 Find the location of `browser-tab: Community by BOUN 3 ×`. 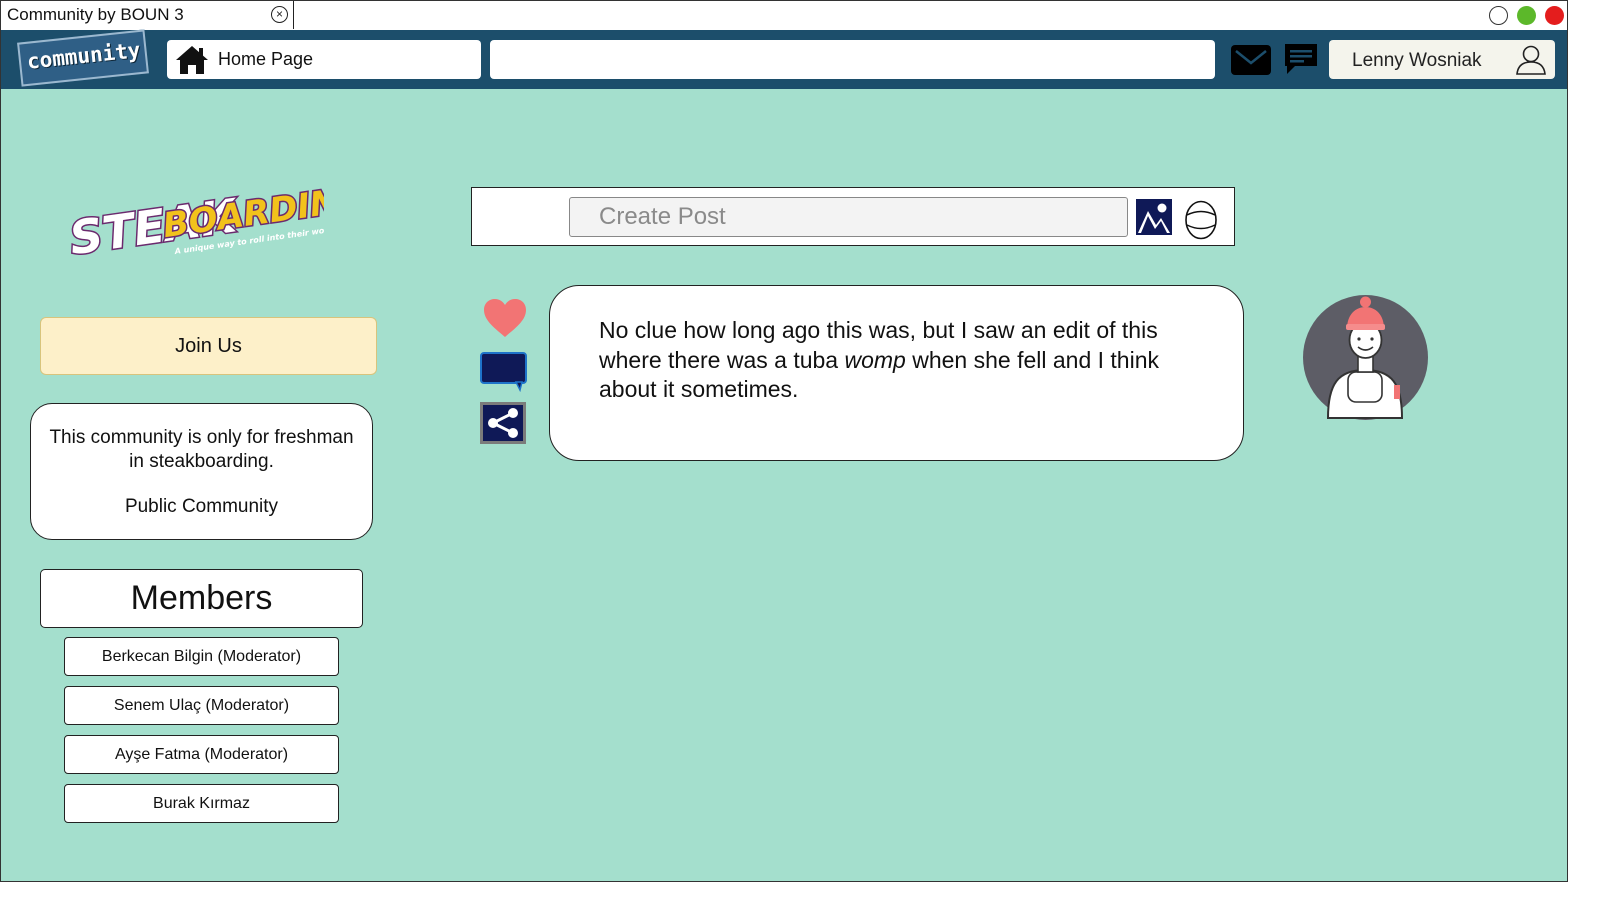

browser-tab: Community by BOUN 3 × is located at coordinates (147, 15).